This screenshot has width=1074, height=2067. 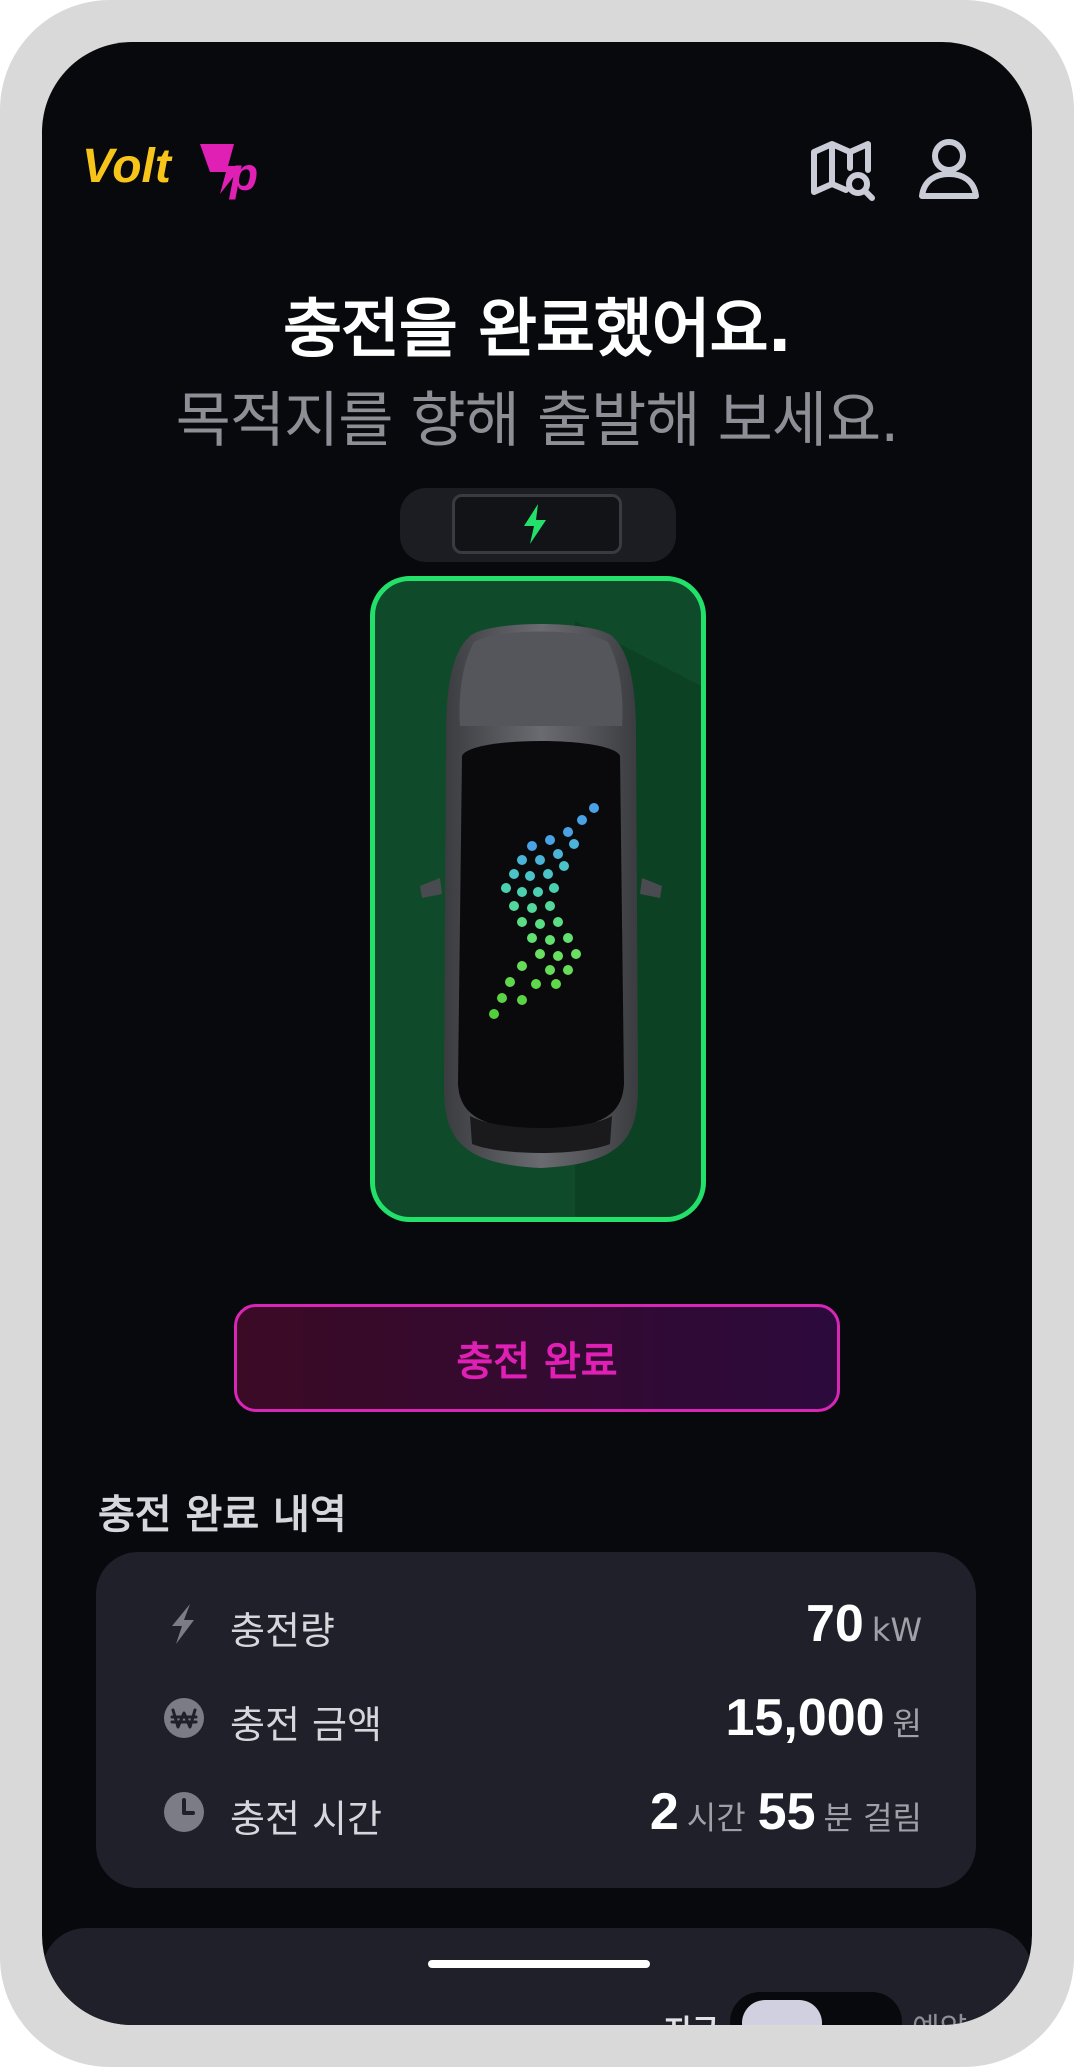 What do you see at coordinates (939, 2014) in the screenshot?
I see `toggle-reserve-label: 예약` at bounding box center [939, 2014].